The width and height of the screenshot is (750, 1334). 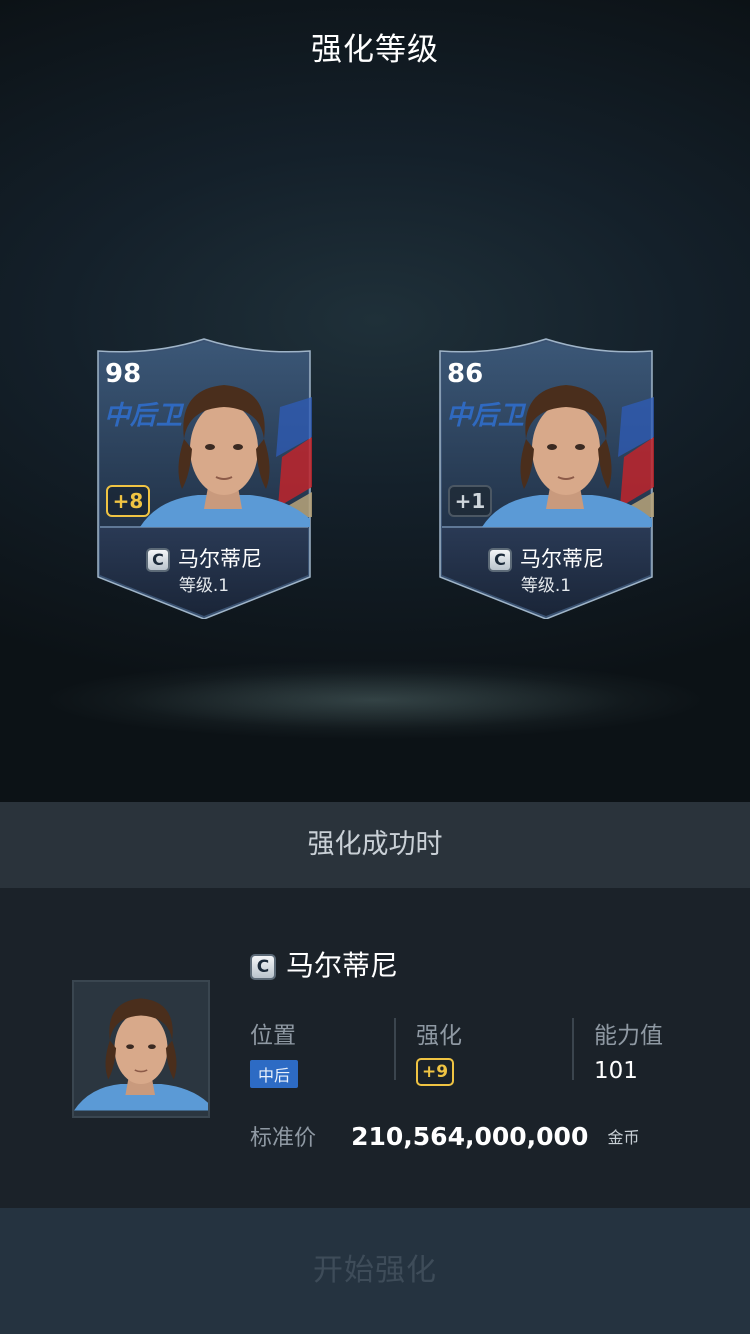 I want to click on stat-enhance-label: 强化, so click(x=439, y=1036).